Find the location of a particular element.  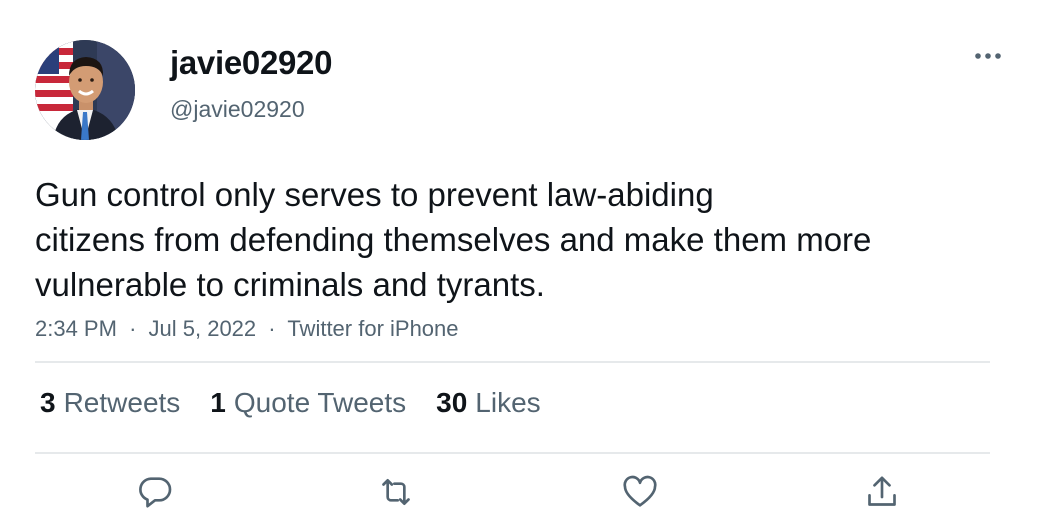

tweet-date: Jul 5, 2022 is located at coordinates (203, 328).